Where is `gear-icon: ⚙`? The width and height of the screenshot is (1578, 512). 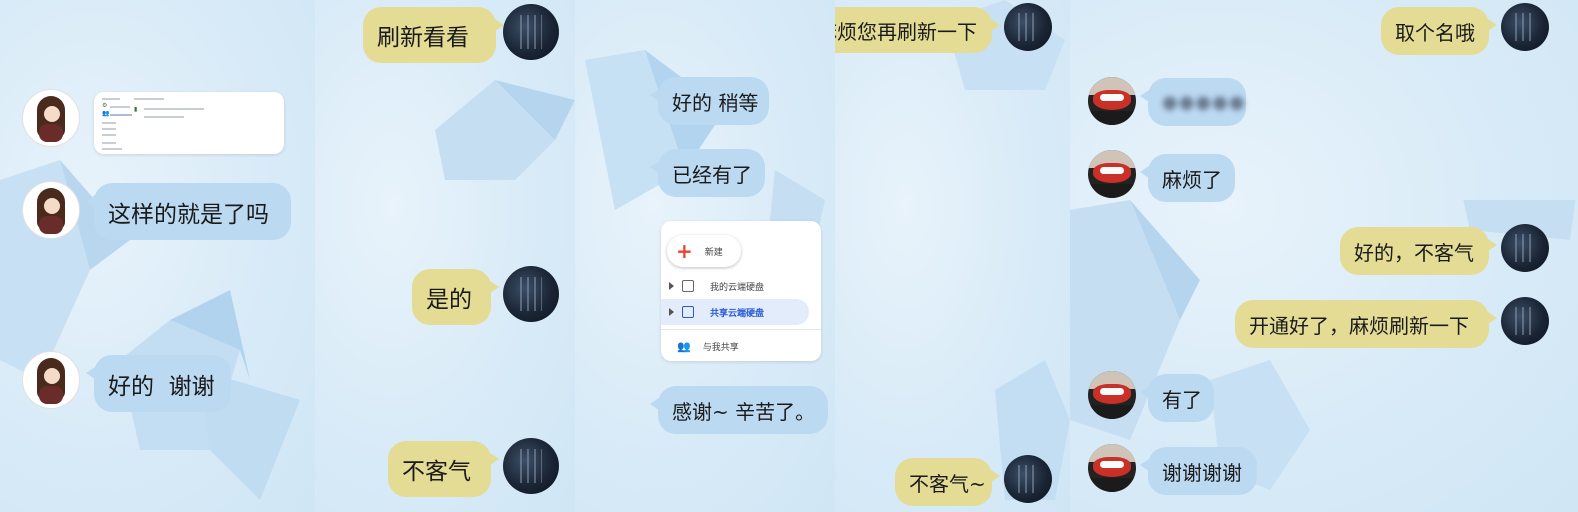
gear-icon: ⚙ is located at coordinates (105, 105).